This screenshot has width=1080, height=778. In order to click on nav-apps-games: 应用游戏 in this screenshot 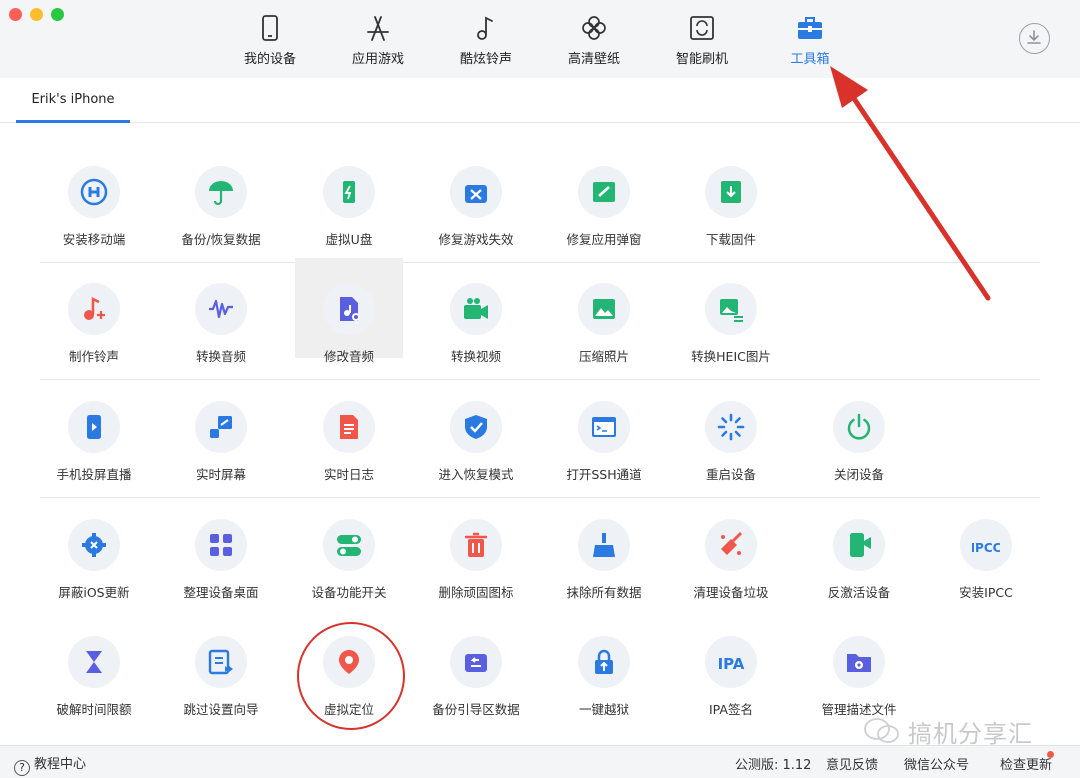, I will do `click(378, 39)`.